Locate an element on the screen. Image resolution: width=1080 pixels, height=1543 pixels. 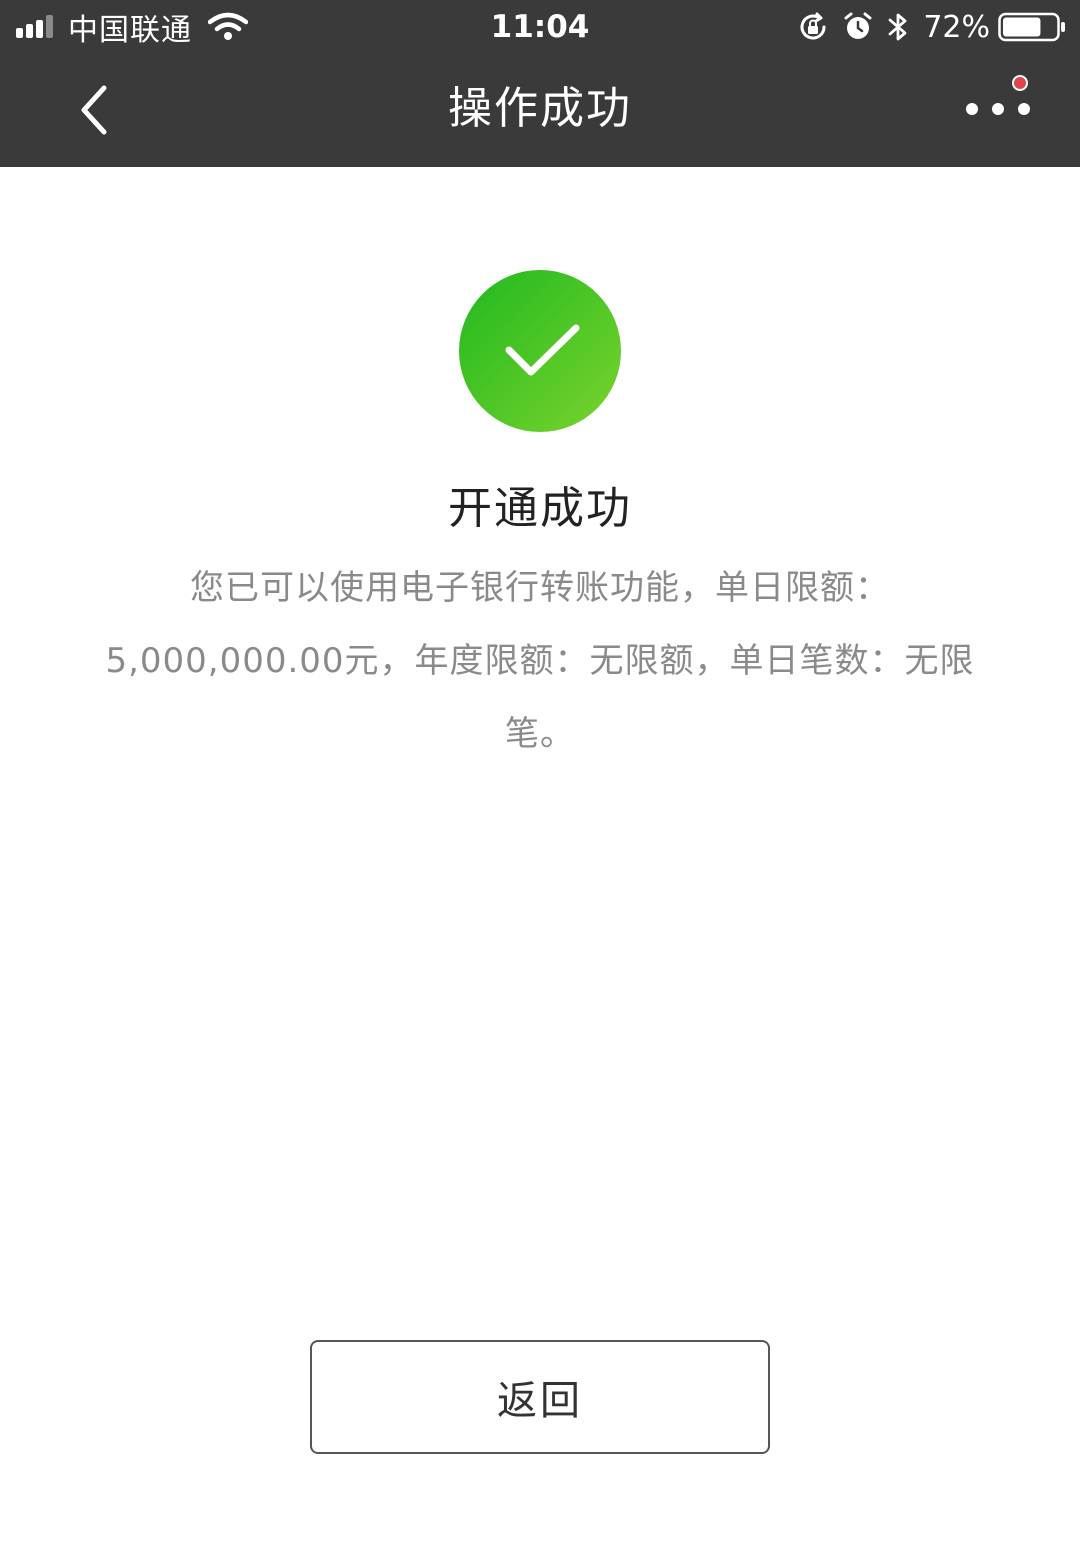
notification-dot is located at coordinates (1020, 83).